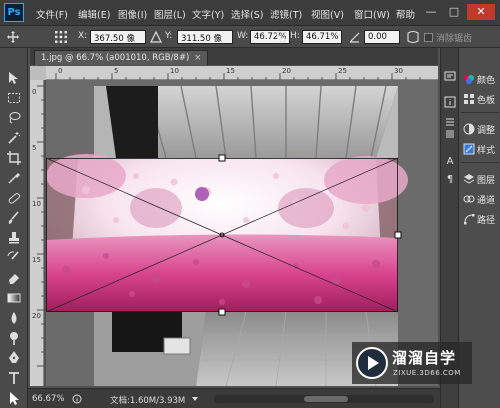  I want to click on panel-adjustments: 调整, so click(480, 129).